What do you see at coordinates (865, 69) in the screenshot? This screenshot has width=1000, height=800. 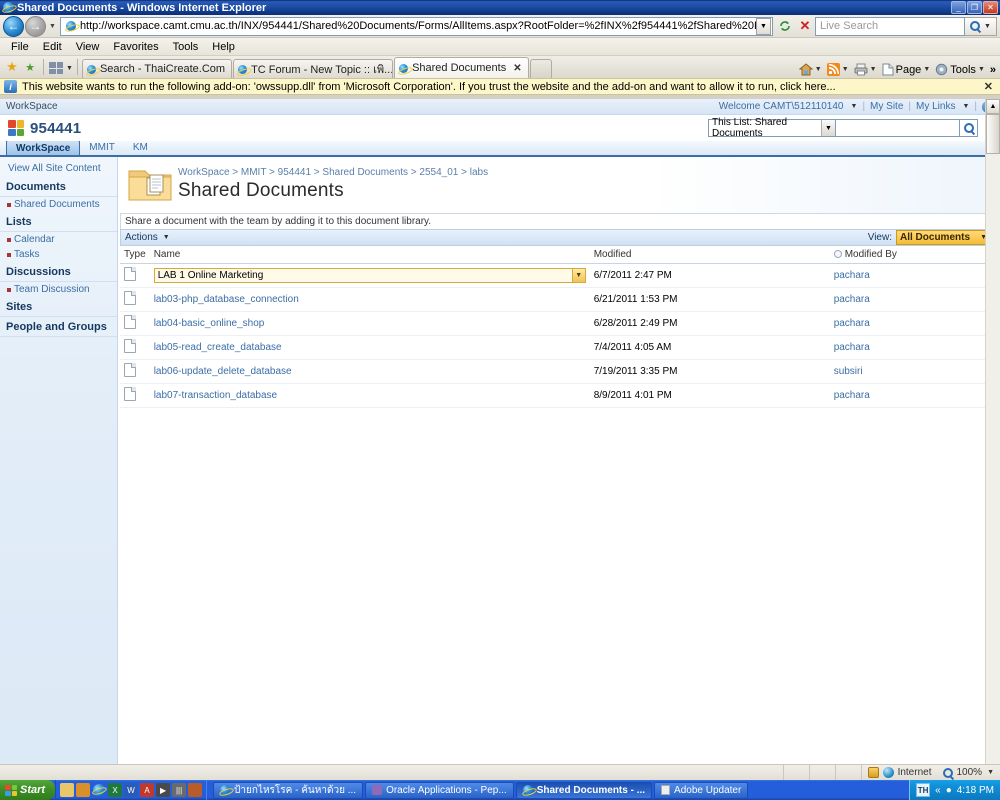 I see `print-button: ▼` at bounding box center [865, 69].